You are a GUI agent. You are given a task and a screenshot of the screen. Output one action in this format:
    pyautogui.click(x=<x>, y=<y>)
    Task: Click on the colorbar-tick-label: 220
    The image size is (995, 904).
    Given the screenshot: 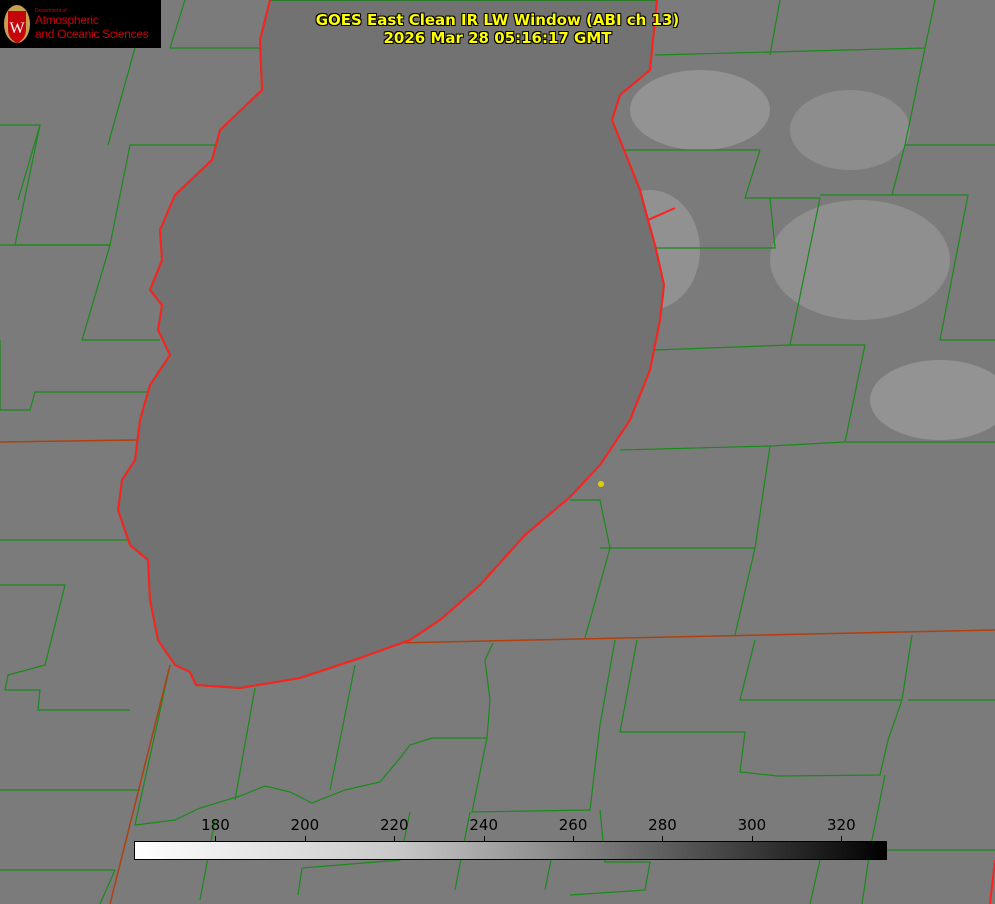 What is the action you would take?
    pyautogui.click(x=394, y=825)
    